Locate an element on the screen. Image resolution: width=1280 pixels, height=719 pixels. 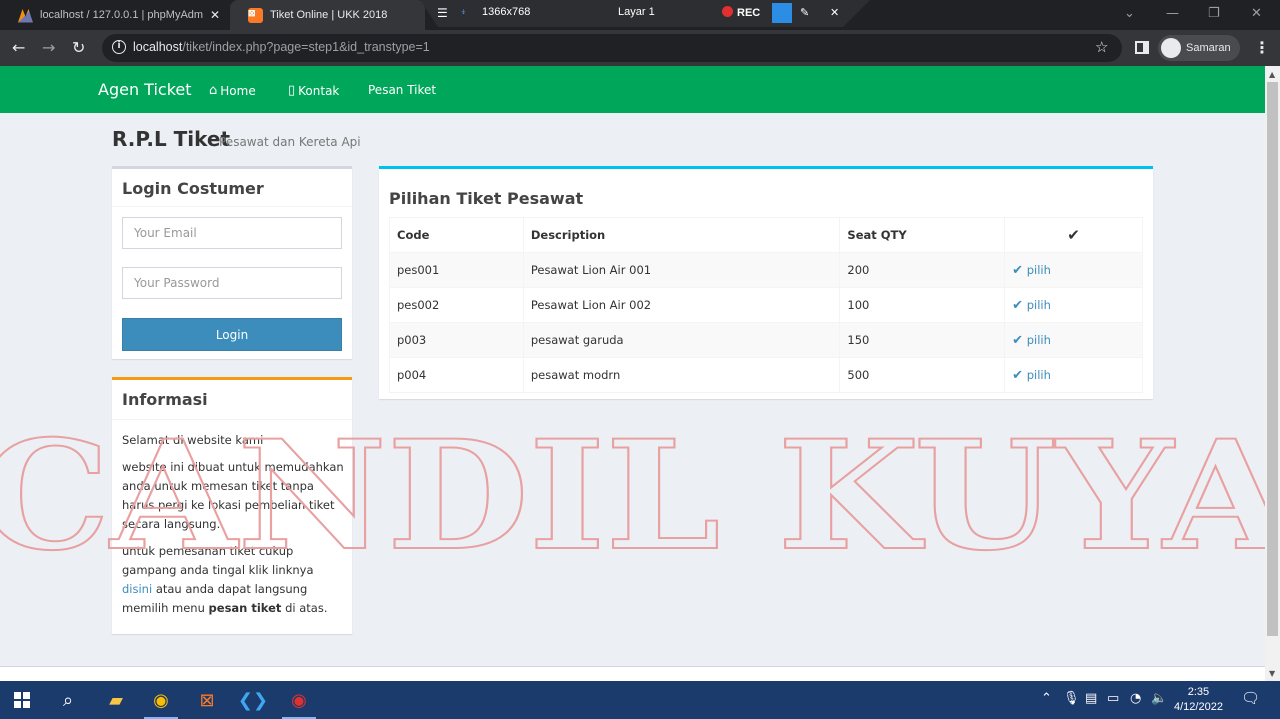
side-panel-icon is located at coordinates (1142, 47).